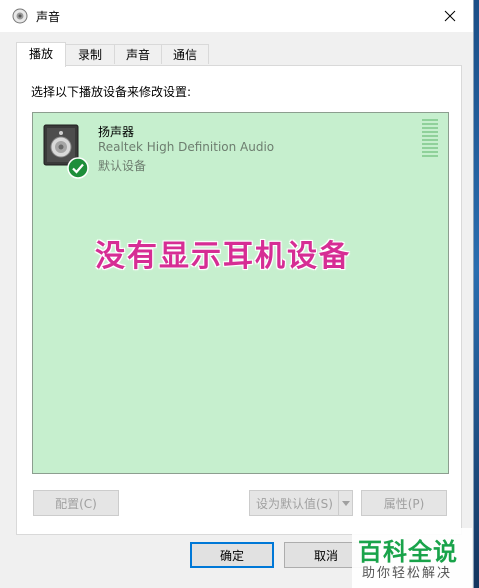  I want to click on close-button, so click(450, 16).